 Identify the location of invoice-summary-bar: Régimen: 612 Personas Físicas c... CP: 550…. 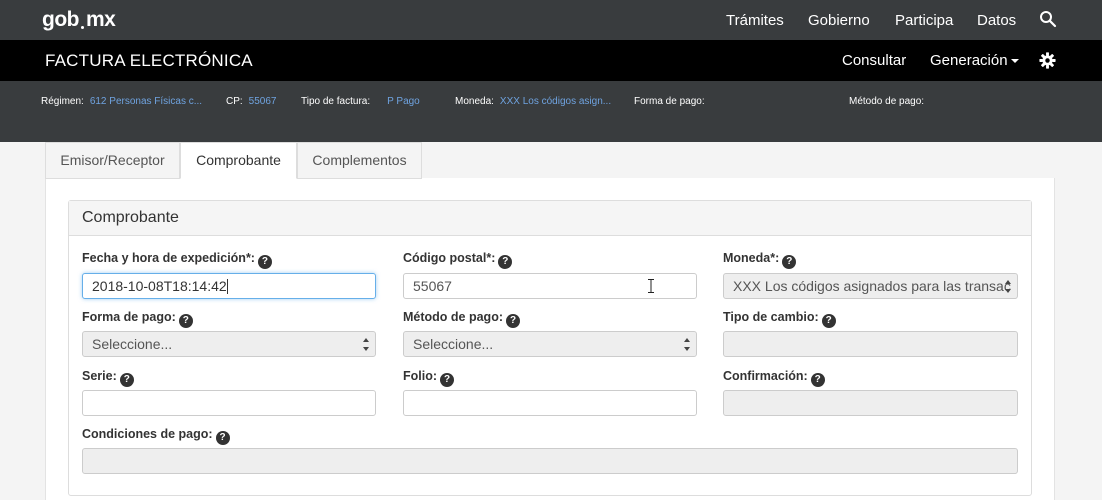
(551, 111).